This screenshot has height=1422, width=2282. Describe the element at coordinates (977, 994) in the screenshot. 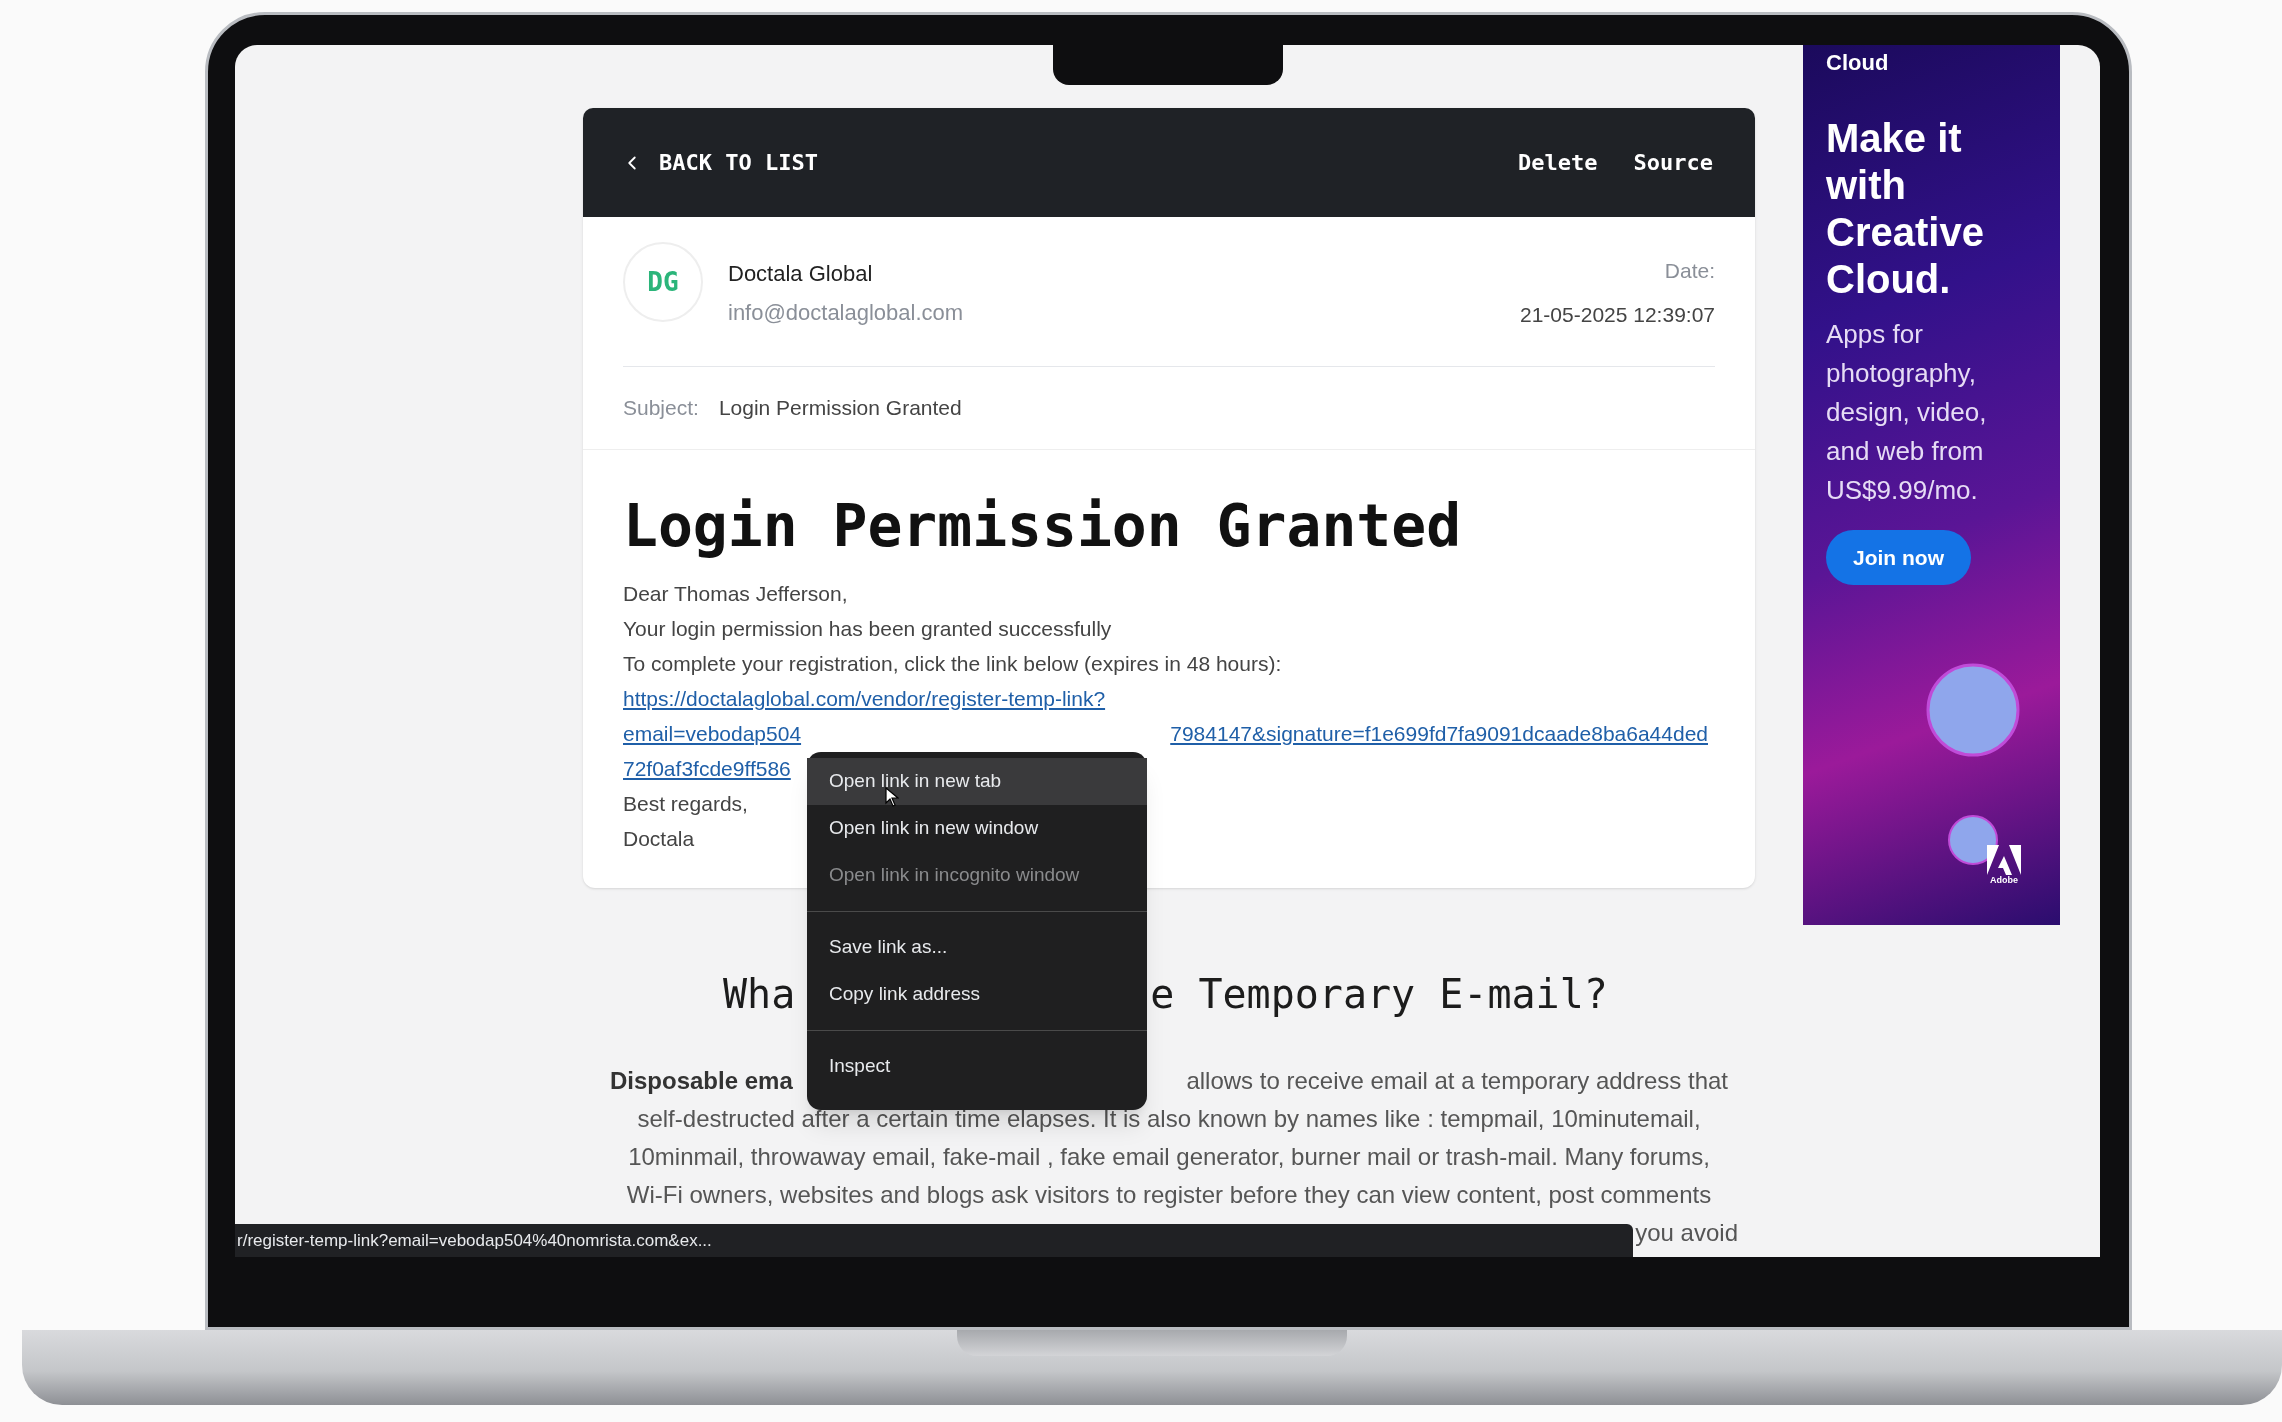

I see `menu-item: Copy link address` at that location.